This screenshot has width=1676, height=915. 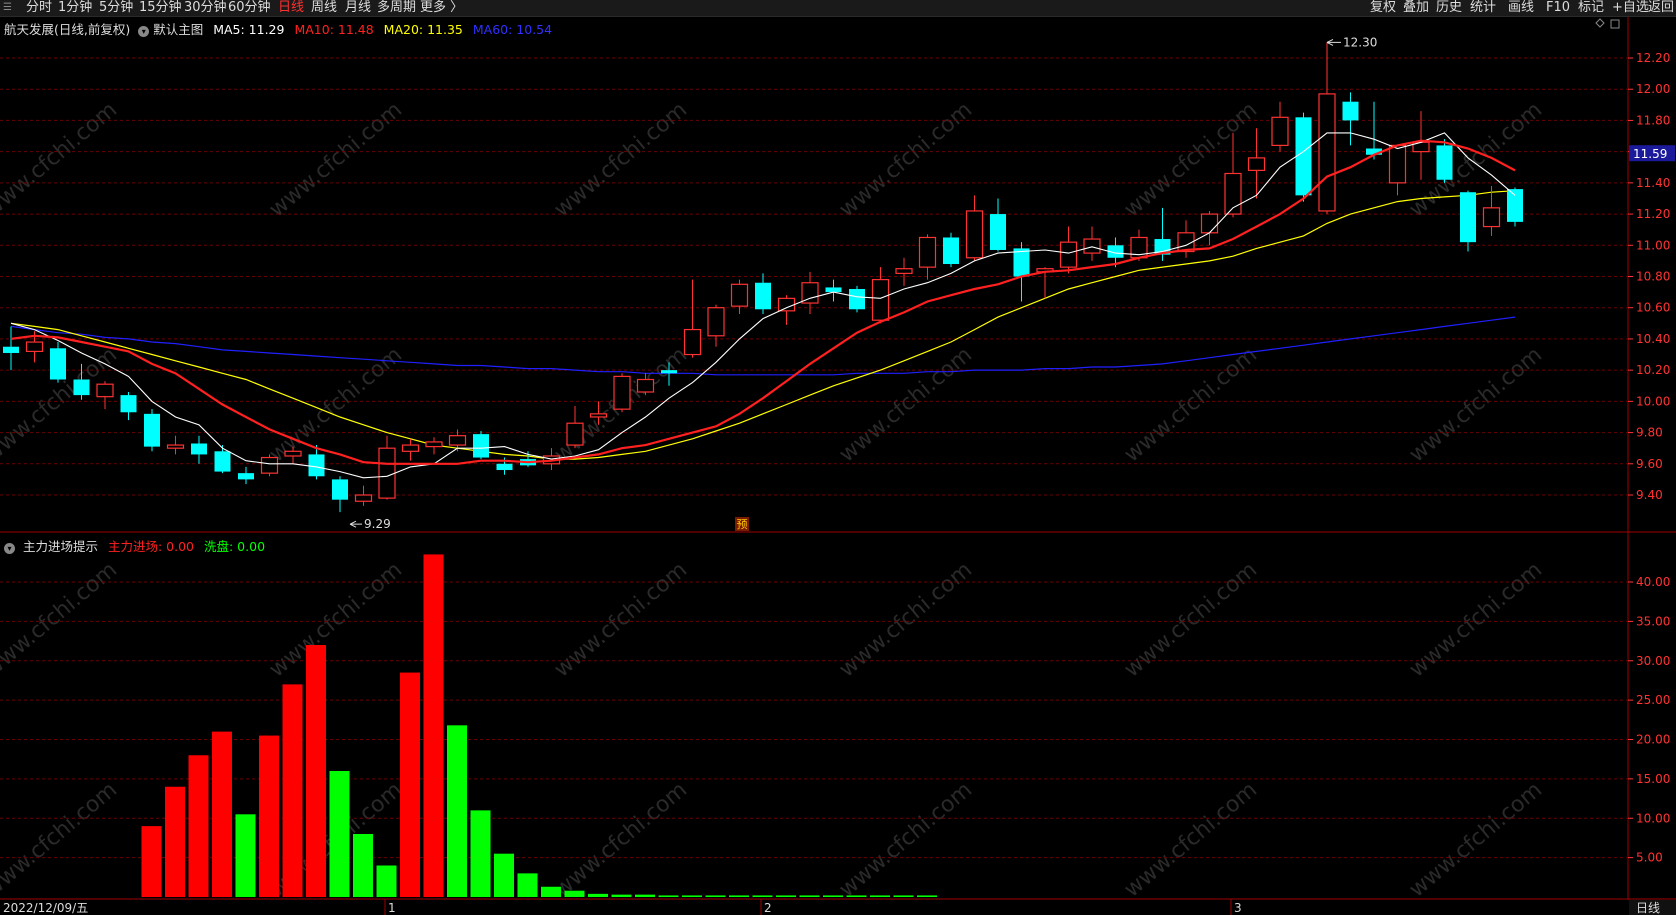 I want to click on low-price-label: 9.29, so click(x=377, y=524).